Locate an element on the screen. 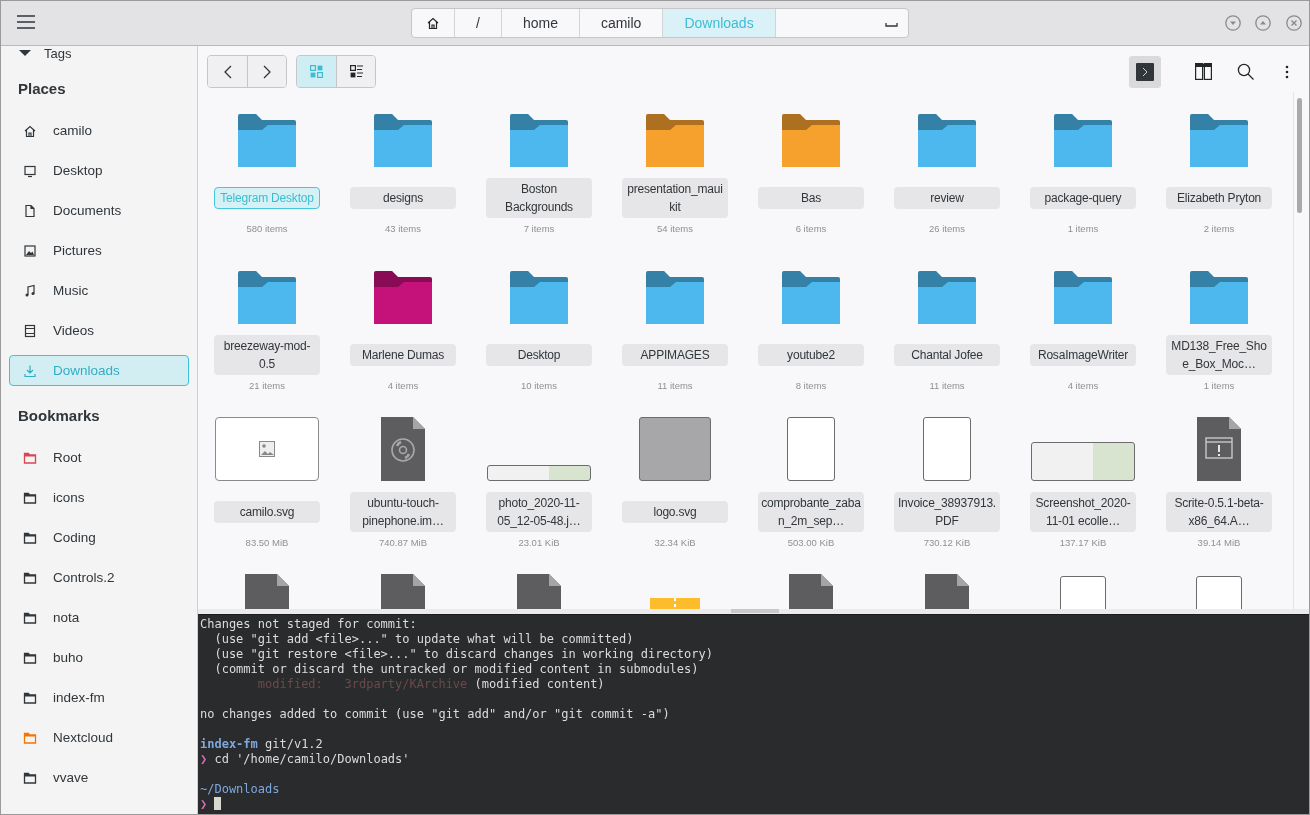 The image size is (1310, 815). item-info: 730.12 KiB is located at coordinates (947, 542).